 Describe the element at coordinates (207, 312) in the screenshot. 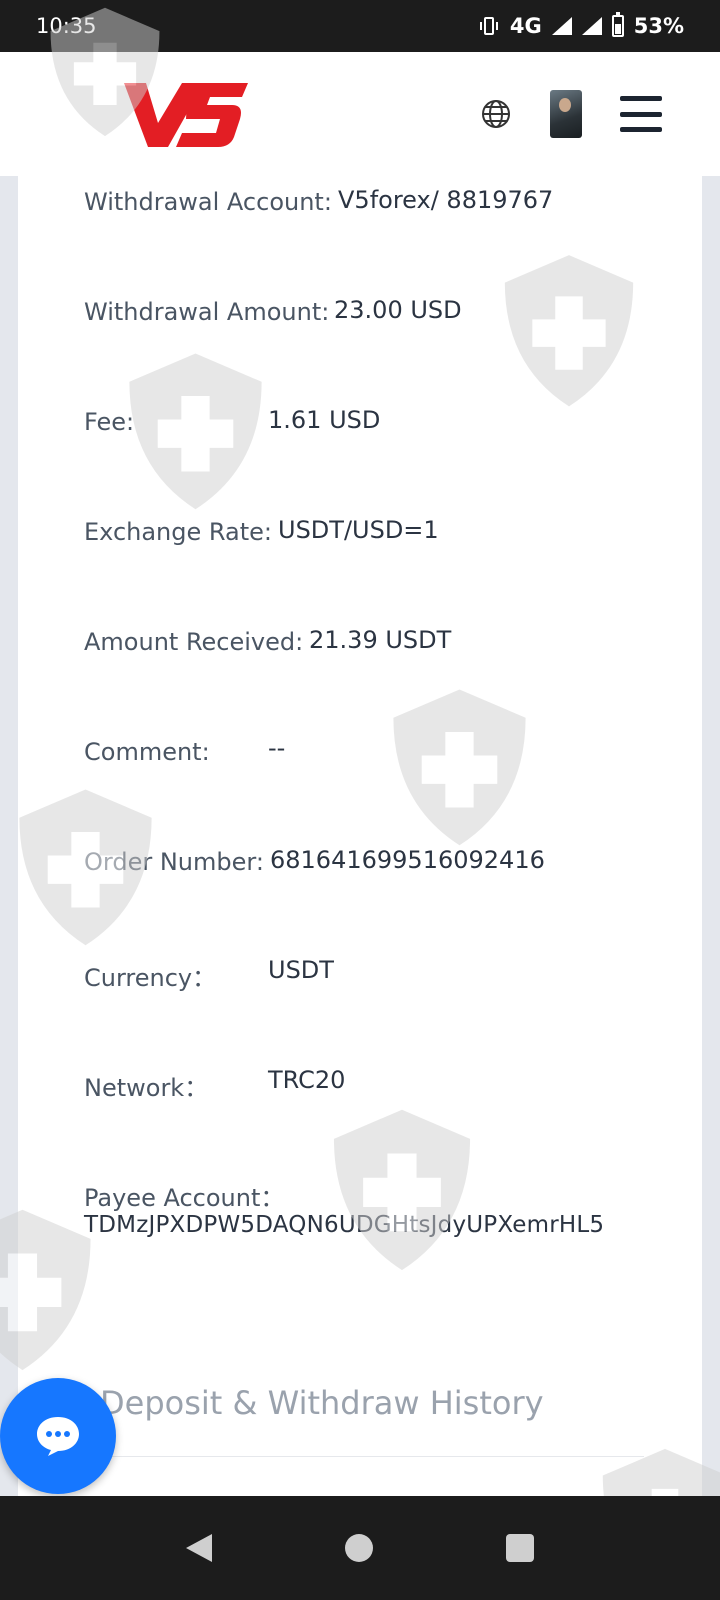

I see `detail-label: Withdrawal Amount:` at that location.